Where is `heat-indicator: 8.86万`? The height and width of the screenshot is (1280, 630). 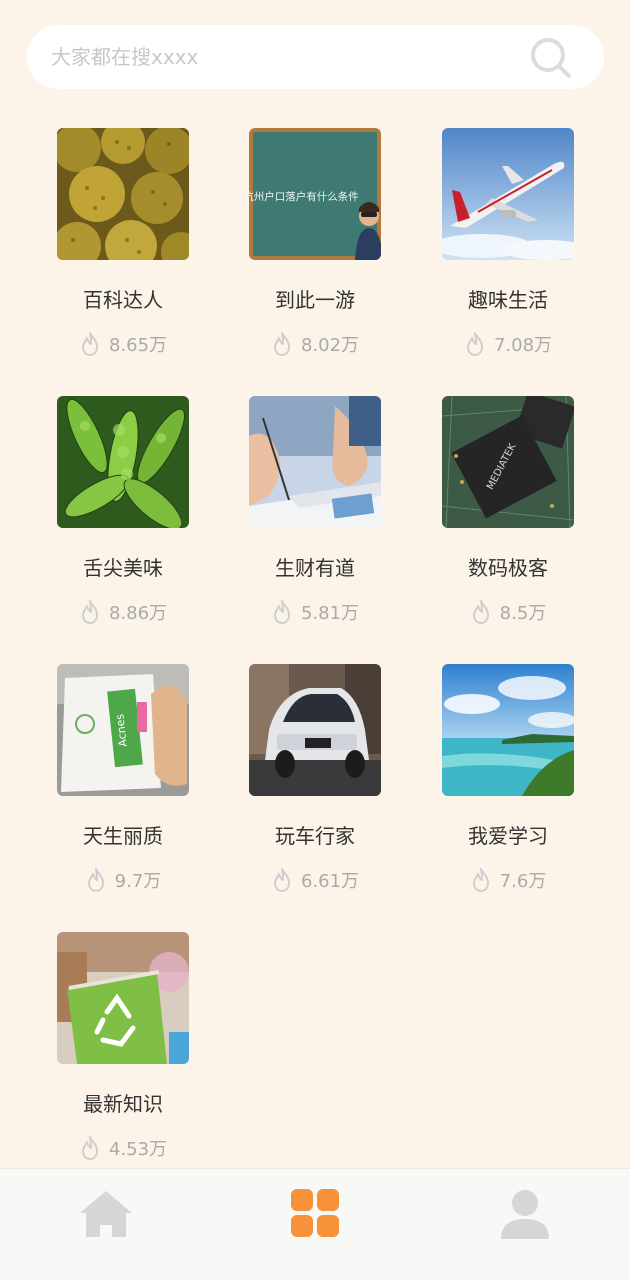 heat-indicator: 8.86万 is located at coordinates (123, 612).